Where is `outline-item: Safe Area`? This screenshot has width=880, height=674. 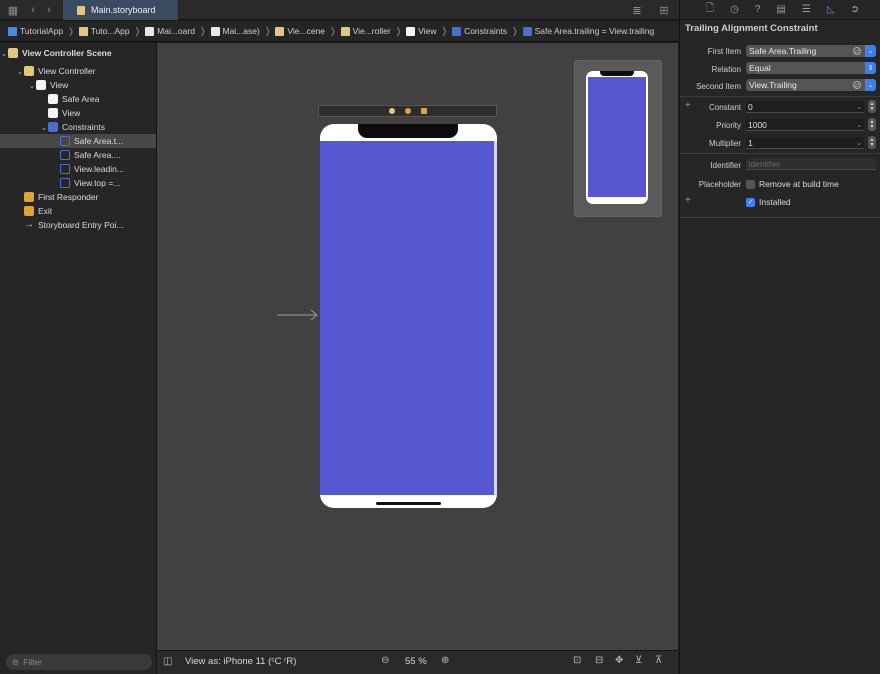 outline-item: Safe Area is located at coordinates (78, 99).